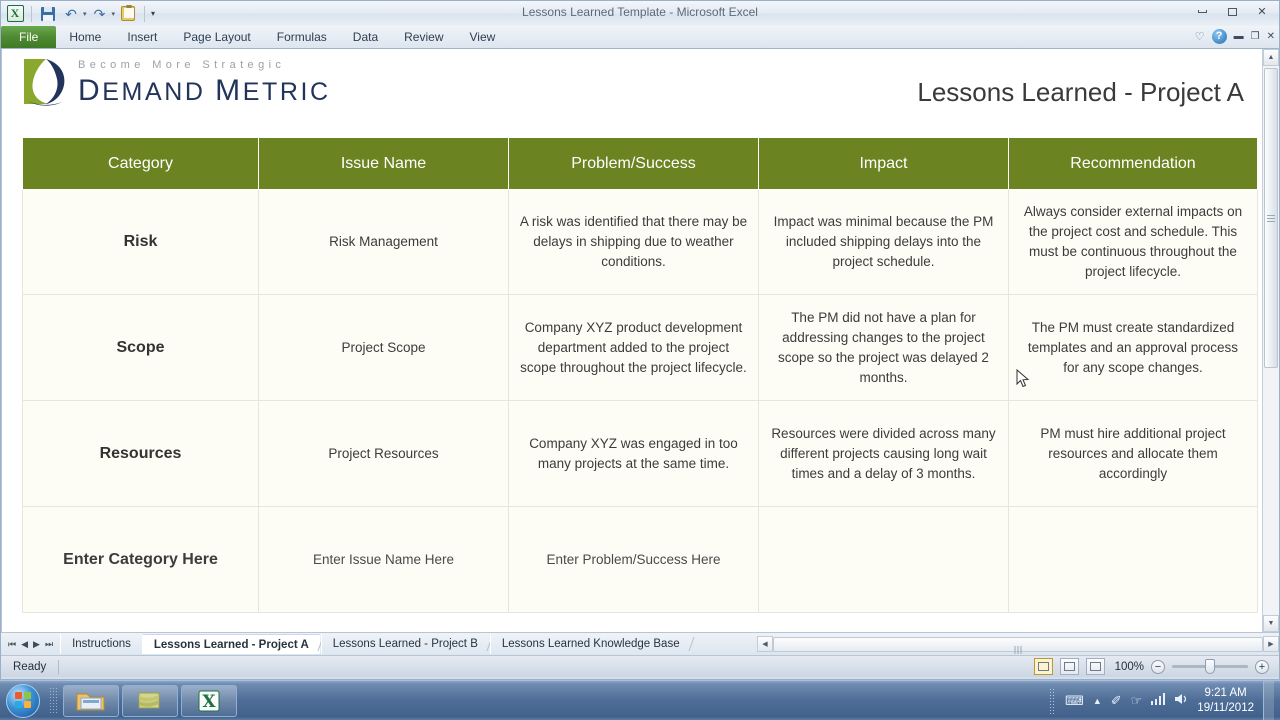 This screenshot has width=1280, height=720. What do you see at coordinates (91, 700) in the screenshot?
I see `taskbar-item-windows-explorer` at bounding box center [91, 700].